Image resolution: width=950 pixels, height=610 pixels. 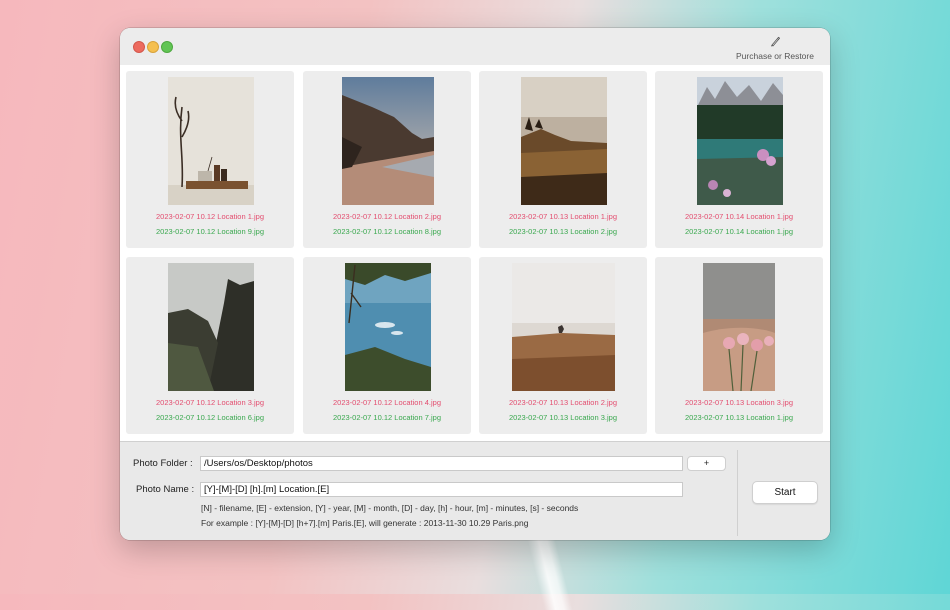 I want to click on start-button: Start, so click(x=785, y=492).